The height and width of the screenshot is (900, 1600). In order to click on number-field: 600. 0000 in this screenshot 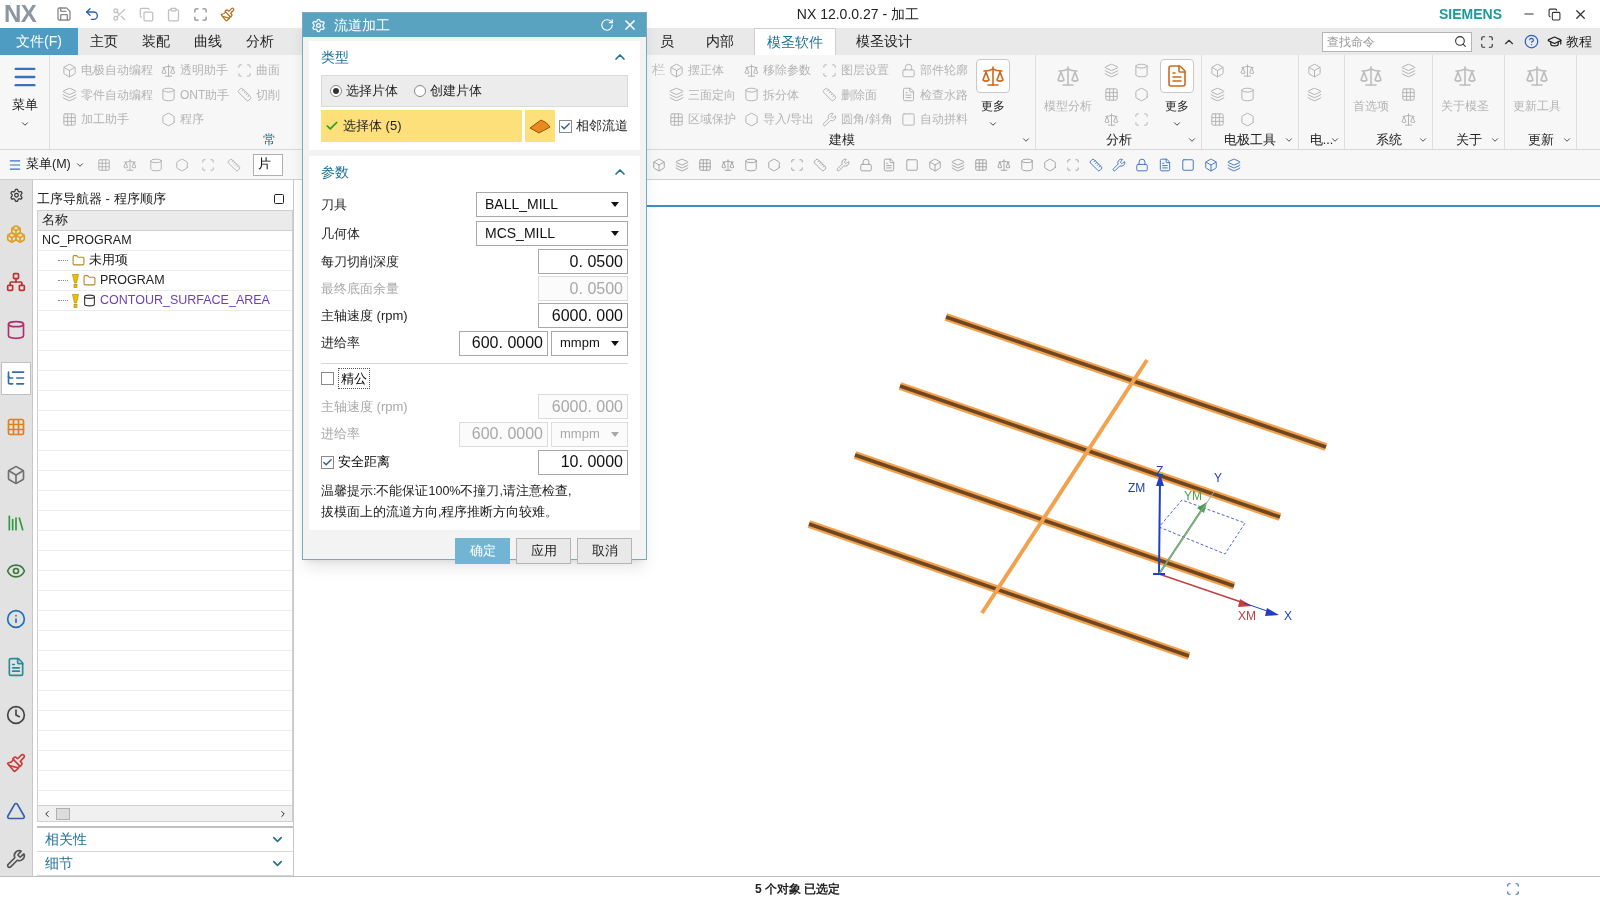, I will do `click(503, 343)`.